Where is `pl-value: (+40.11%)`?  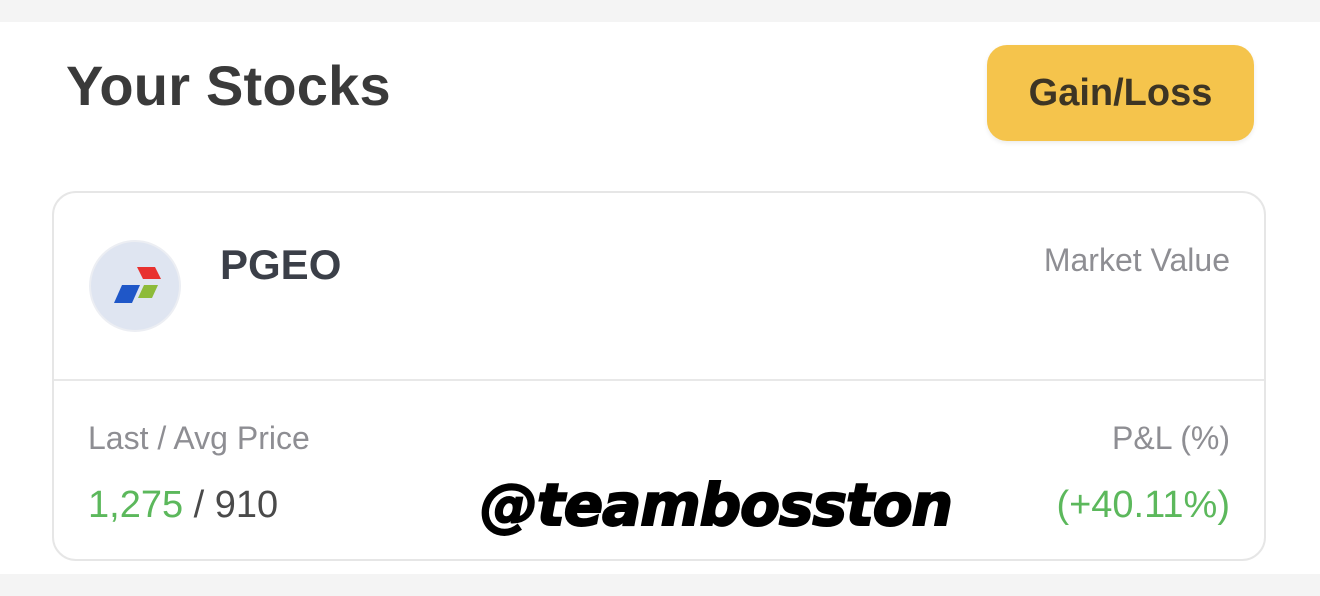 pl-value: (+40.11%) is located at coordinates (1143, 505).